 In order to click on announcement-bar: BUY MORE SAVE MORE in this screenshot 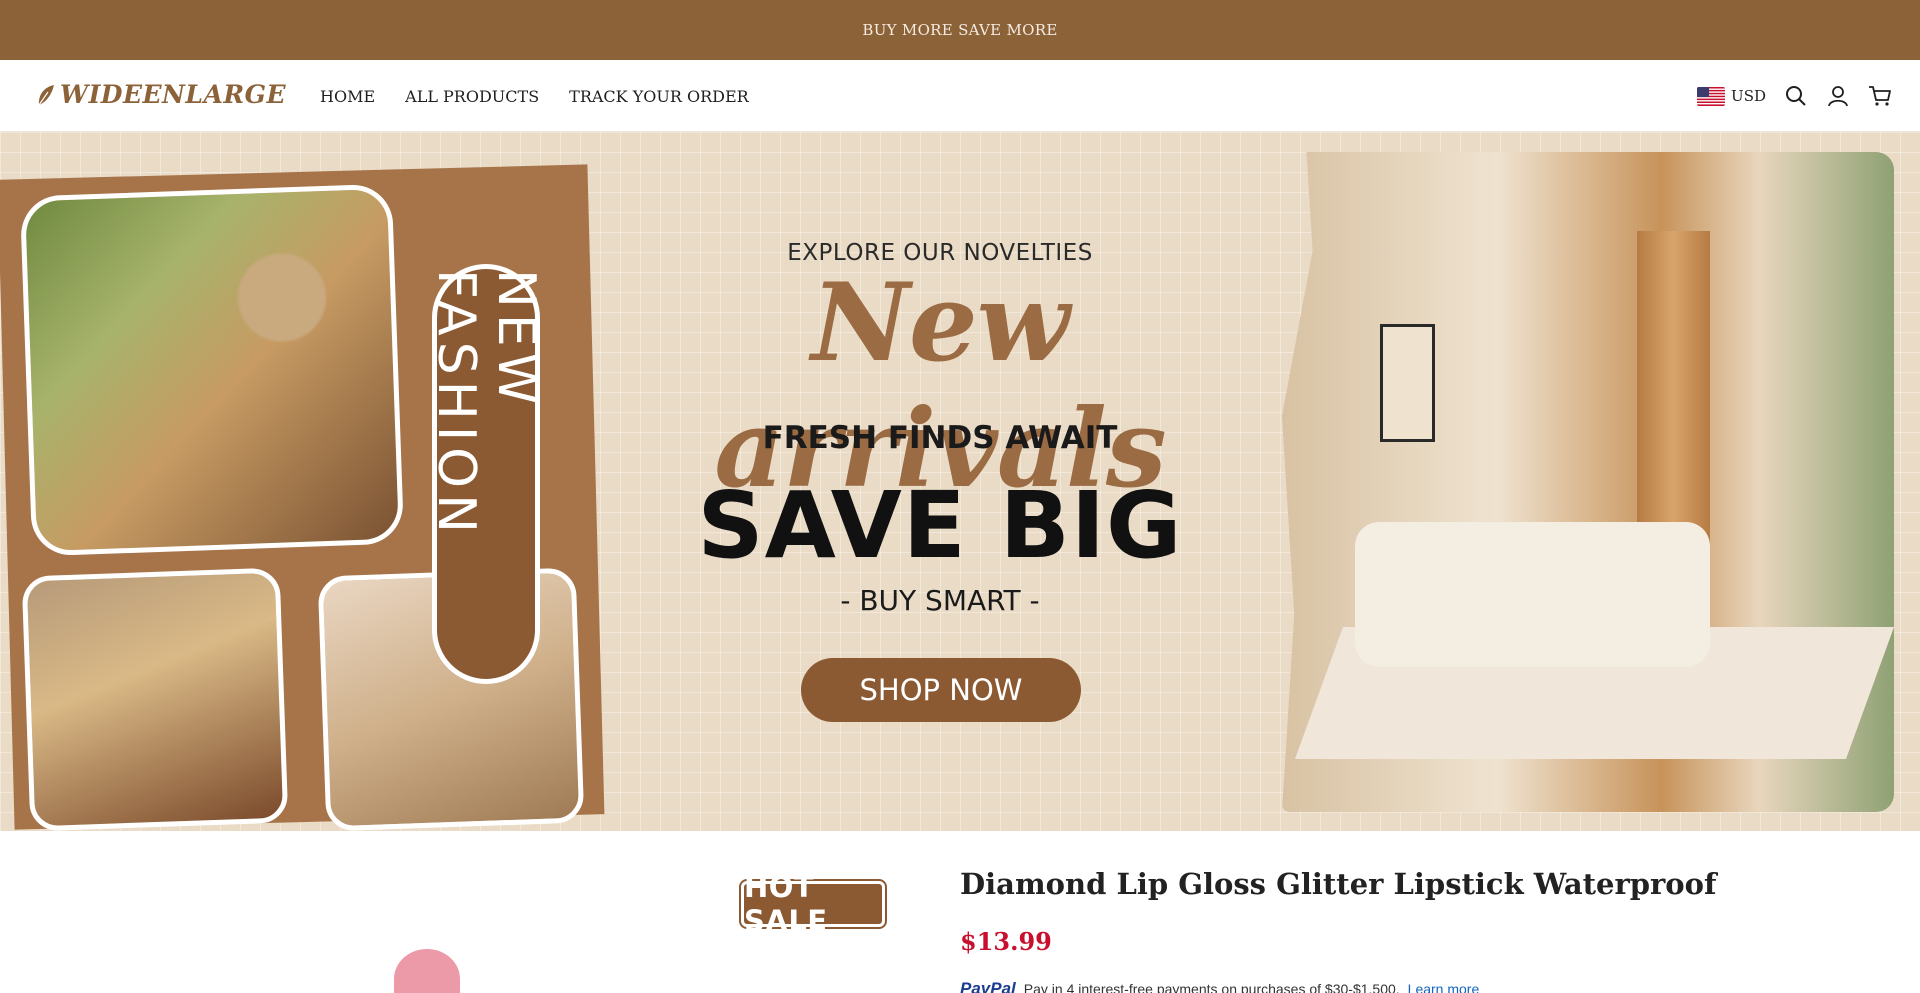, I will do `click(960, 30)`.